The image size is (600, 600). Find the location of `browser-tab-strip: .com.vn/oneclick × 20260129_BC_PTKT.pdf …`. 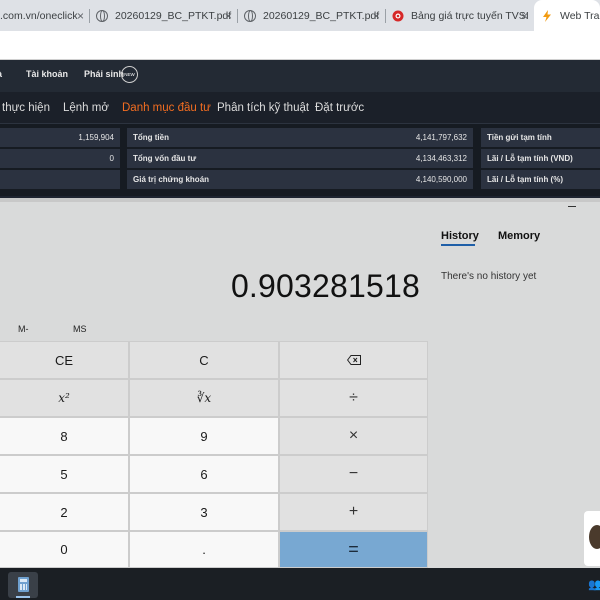

browser-tab-strip: .com.vn/oneclick × 20260129_BC_PTKT.pdf … is located at coordinates (300, 15).